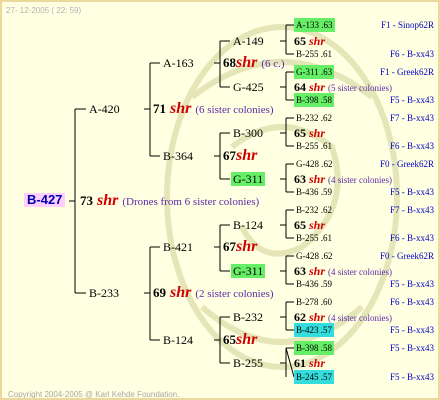 The height and width of the screenshot is (400, 440). Describe the element at coordinates (248, 133) in the screenshot. I see `gen3-b300-name: B-300` at that location.